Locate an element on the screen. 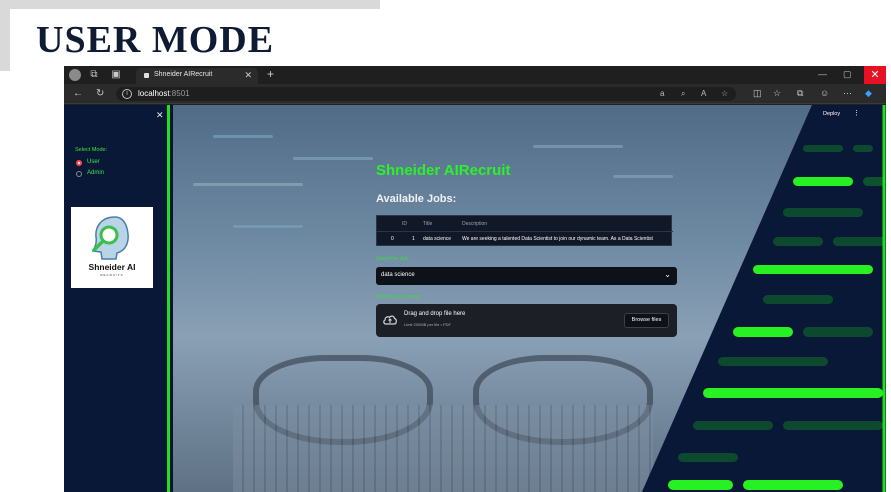 This screenshot has width=891, height=492. extensions-icon: ☺ is located at coordinates (824, 93).